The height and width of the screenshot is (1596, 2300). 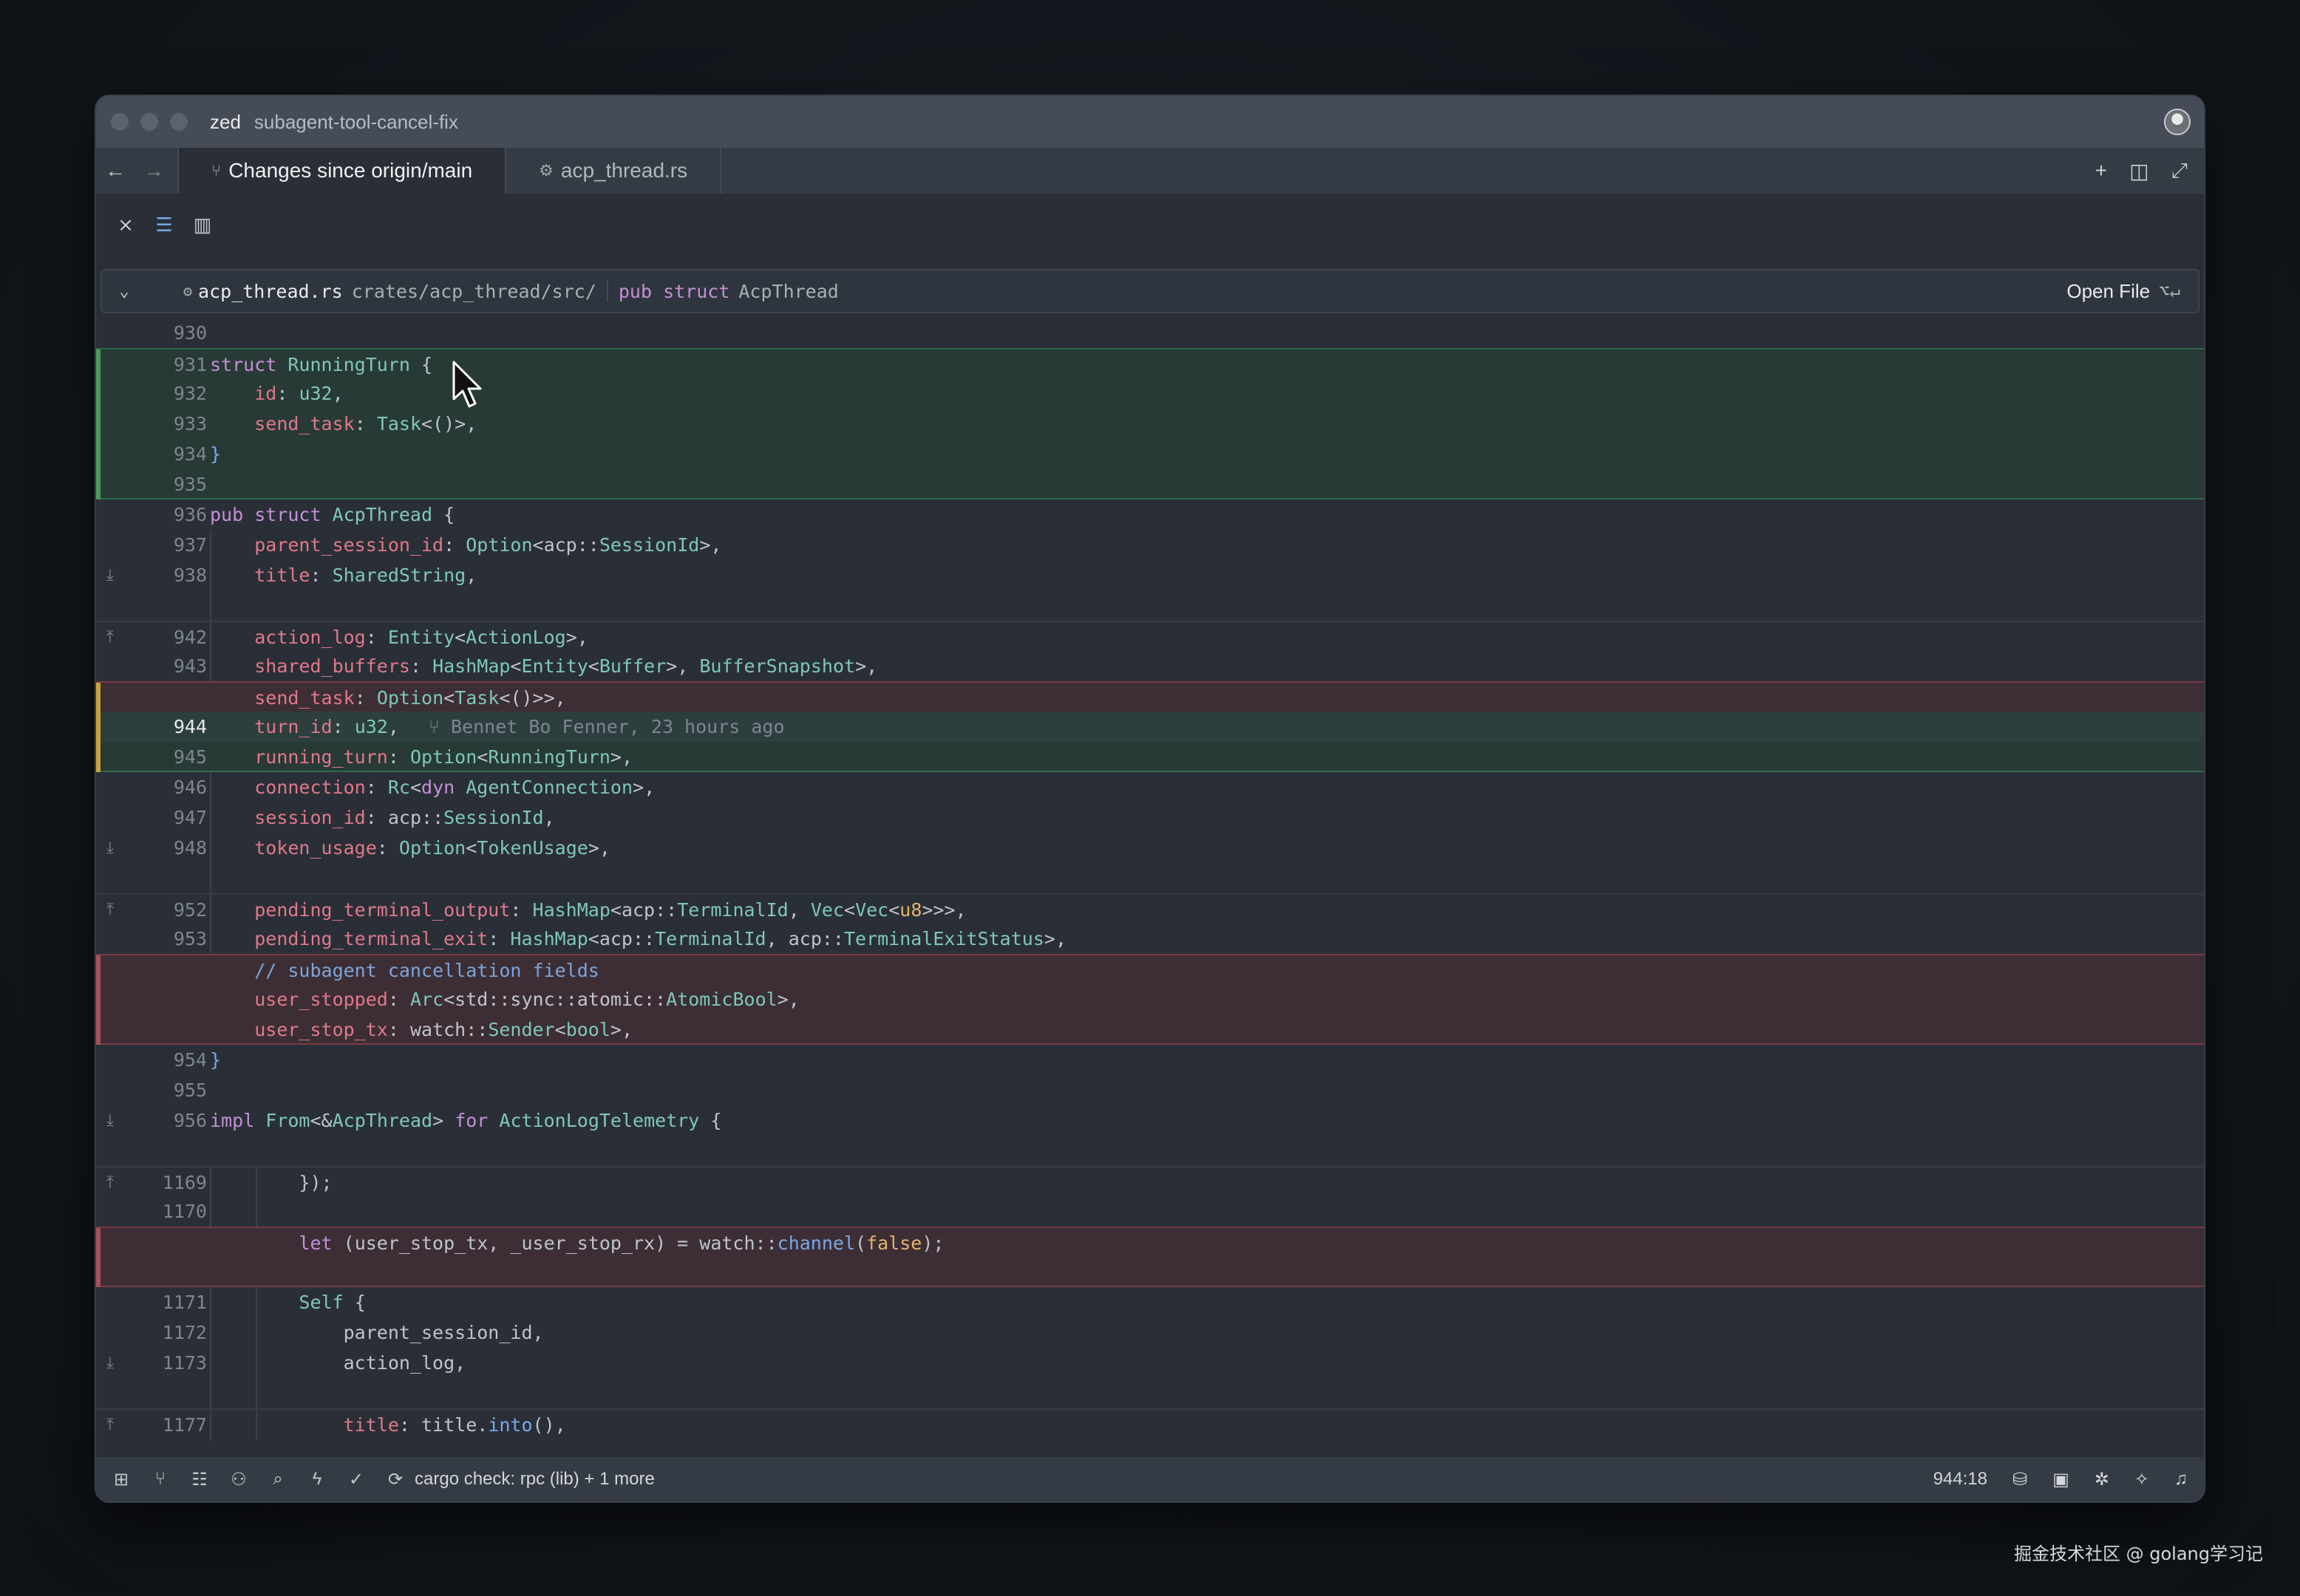 What do you see at coordinates (2169, 291) in the screenshot?
I see `keyboard-shortcut: ⌥↵` at bounding box center [2169, 291].